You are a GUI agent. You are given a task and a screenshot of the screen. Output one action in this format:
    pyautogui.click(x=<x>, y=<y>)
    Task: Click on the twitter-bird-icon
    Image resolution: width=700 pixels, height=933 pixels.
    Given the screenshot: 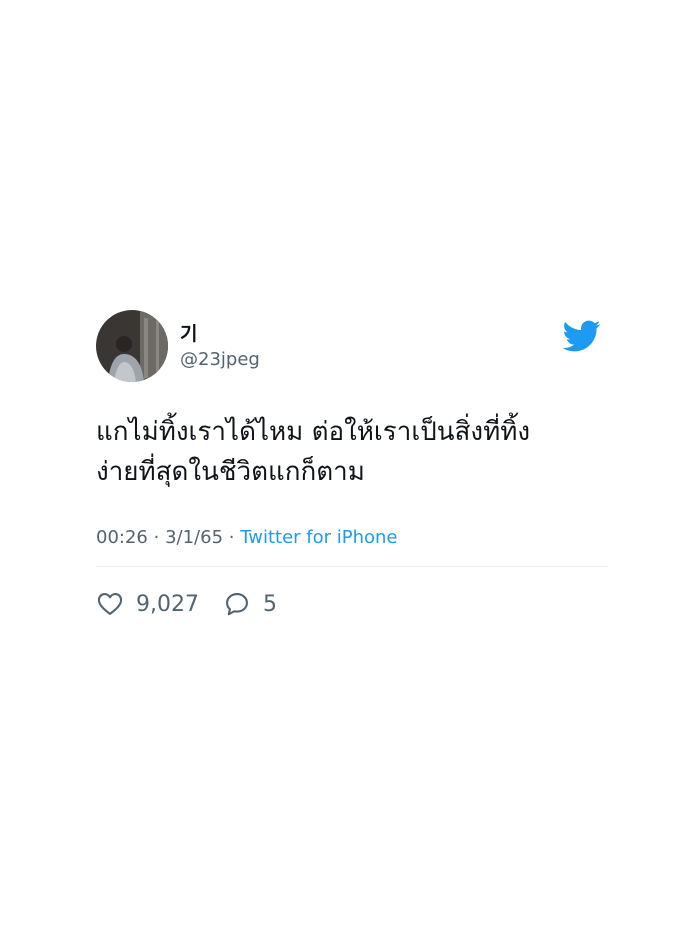 What is the action you would take?
    pyautogui.click(x=581, y=336)
    